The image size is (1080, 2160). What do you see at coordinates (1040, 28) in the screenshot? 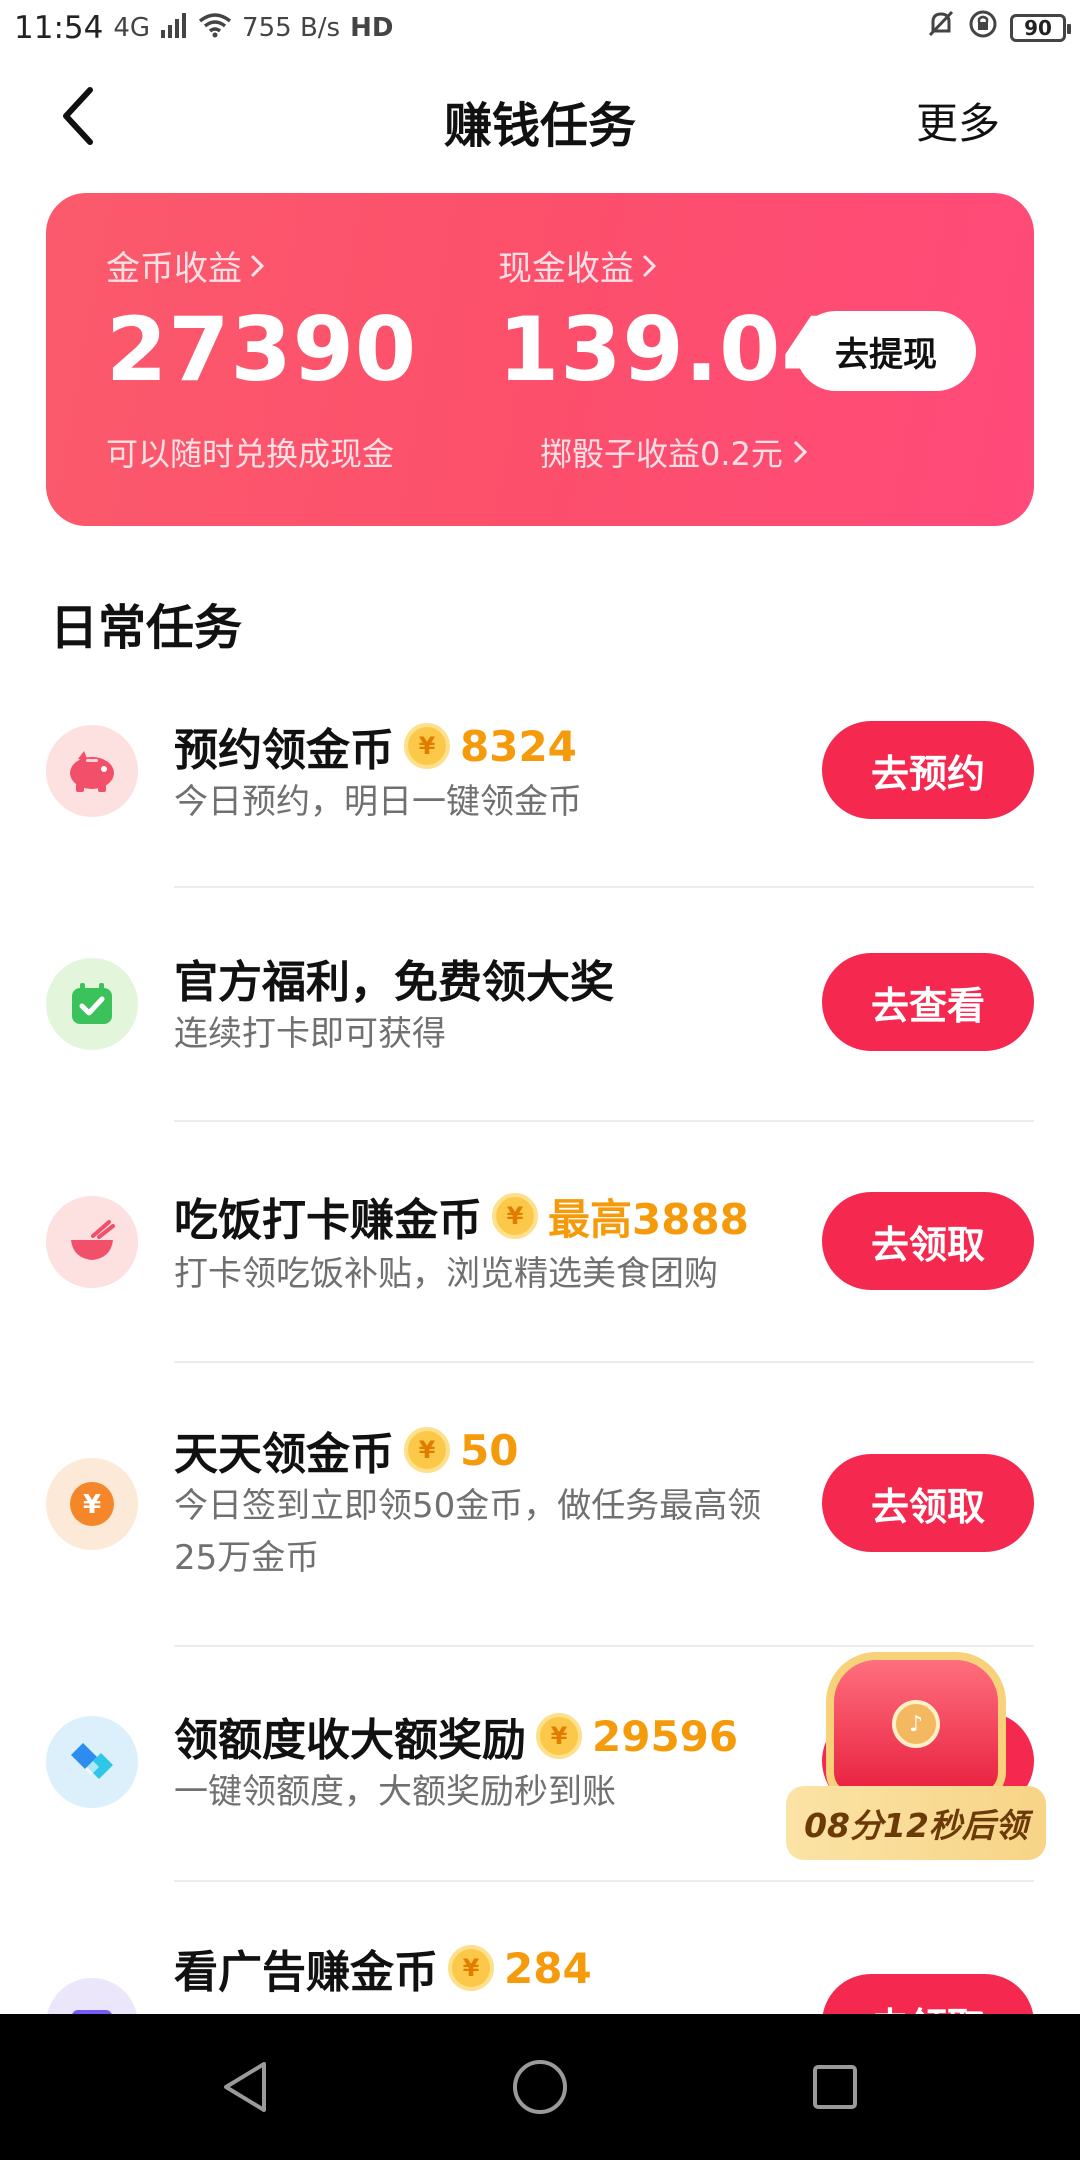
I see `battery-icon: 90` at bounding box center [1040, 28].